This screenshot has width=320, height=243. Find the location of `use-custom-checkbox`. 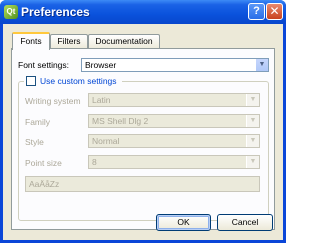

use-custom-checkbox is located at coordinates (31, 81).